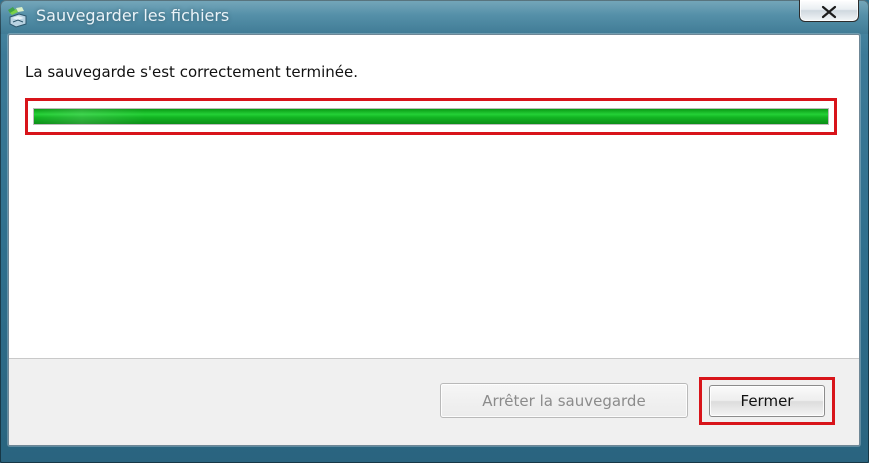  Describe the element at coordinates (18, 17) in the screenshot. I see `backup-files-icon` at that location.